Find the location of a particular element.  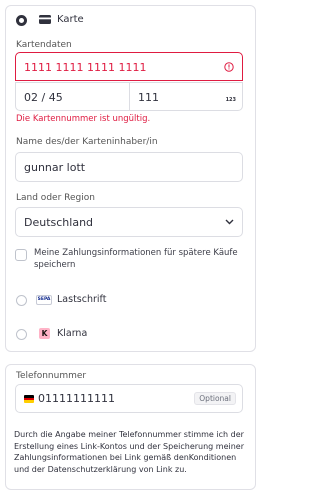

card-radio is located at coordinates (21, 20).